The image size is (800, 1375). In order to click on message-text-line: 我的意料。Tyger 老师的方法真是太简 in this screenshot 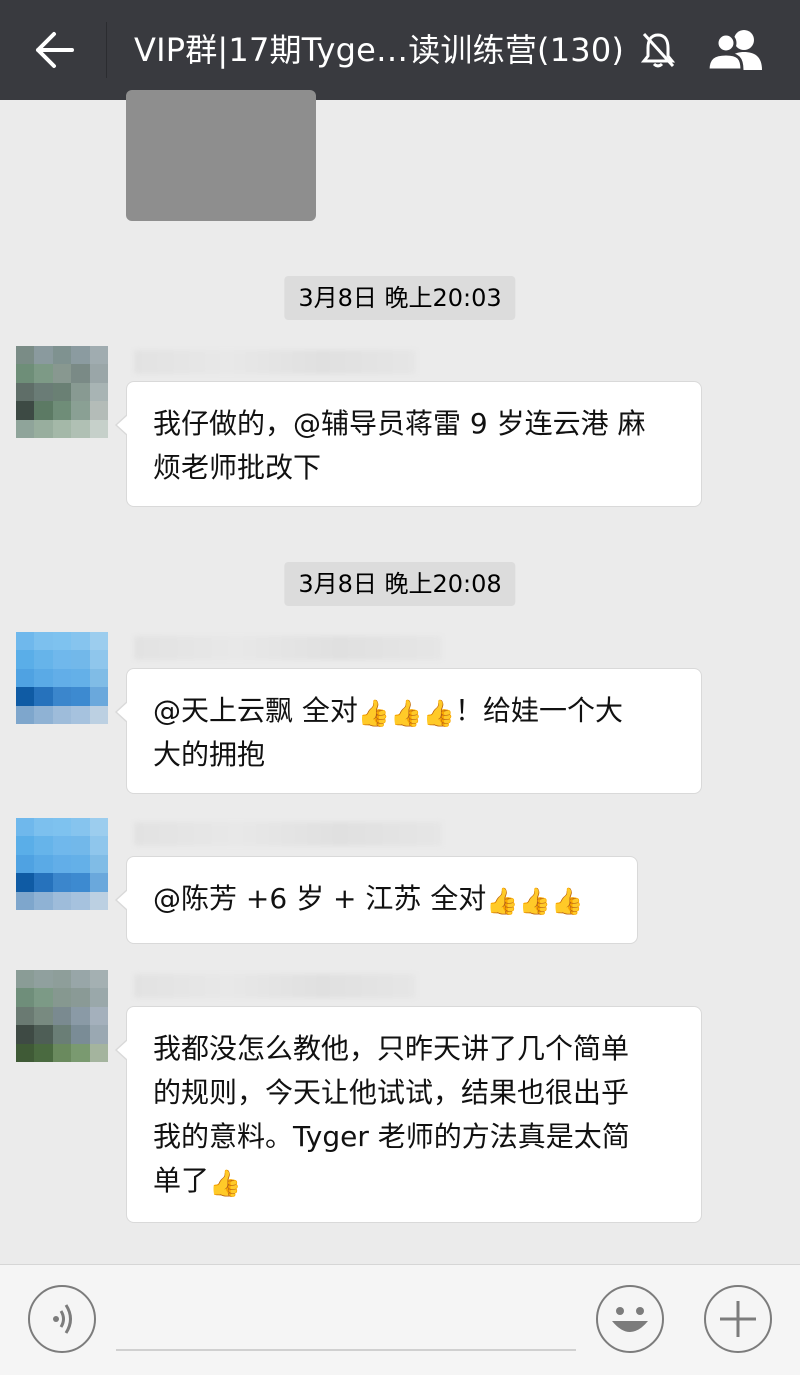, I will do `click(391, 1136)`.